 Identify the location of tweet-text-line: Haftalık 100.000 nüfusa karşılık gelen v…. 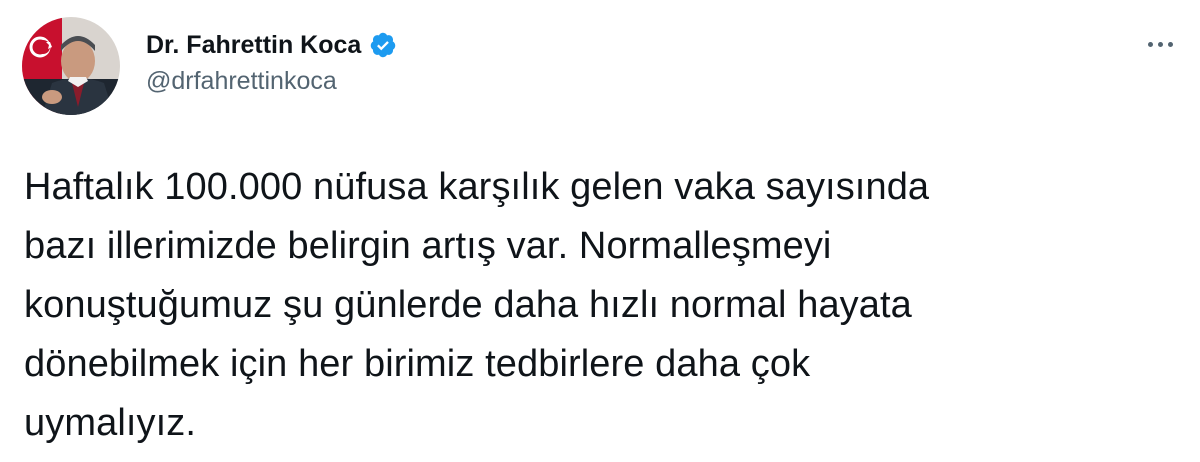
(477, 187).